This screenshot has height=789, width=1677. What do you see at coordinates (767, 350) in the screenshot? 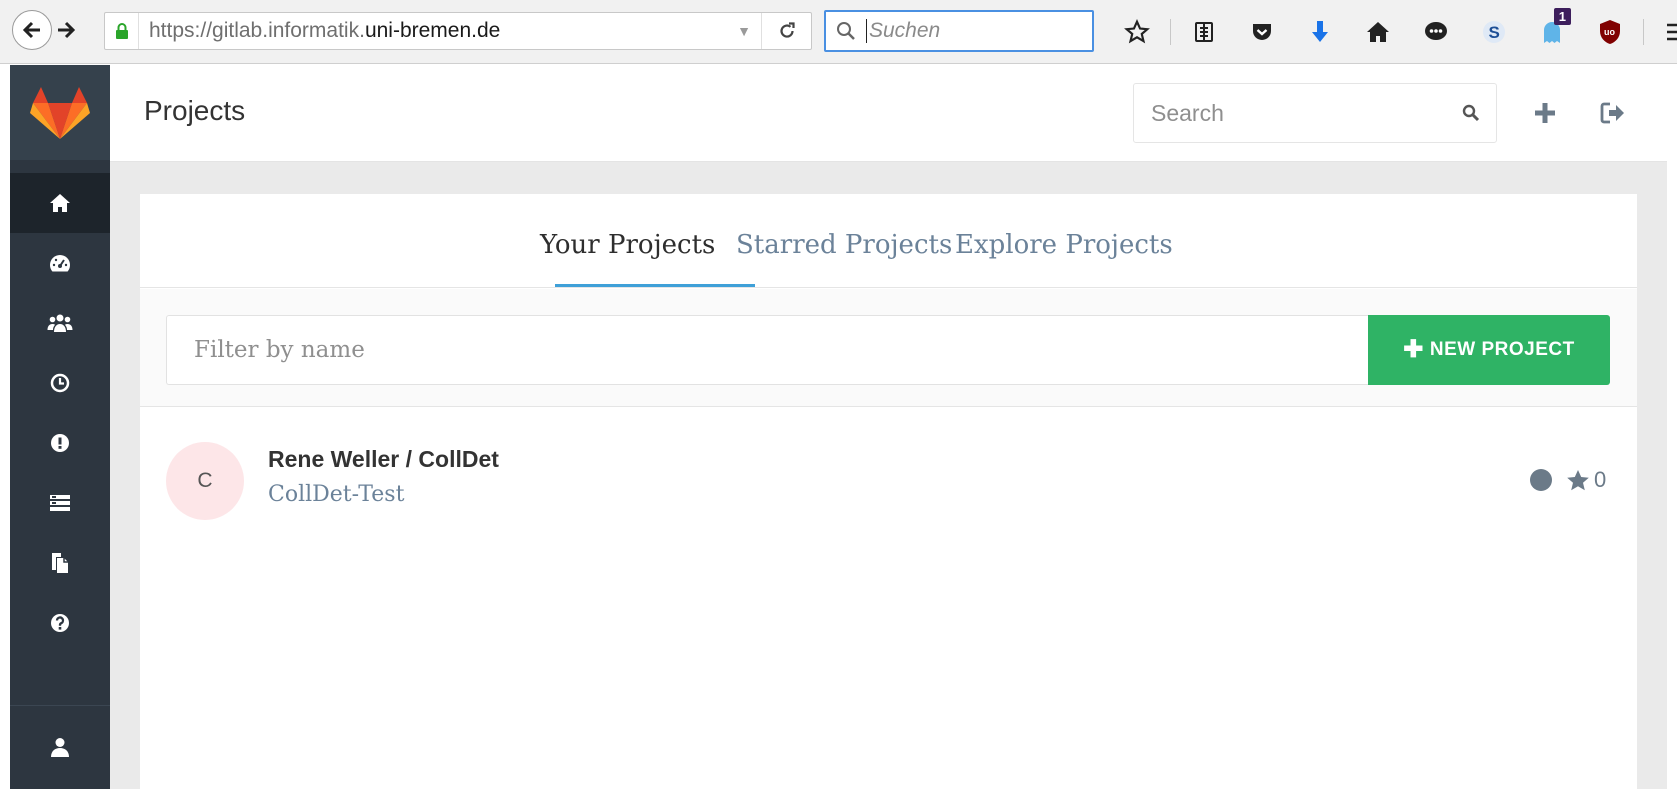
I see `filter-by-name-input: Filter by name` at bounding box center [767, 350].